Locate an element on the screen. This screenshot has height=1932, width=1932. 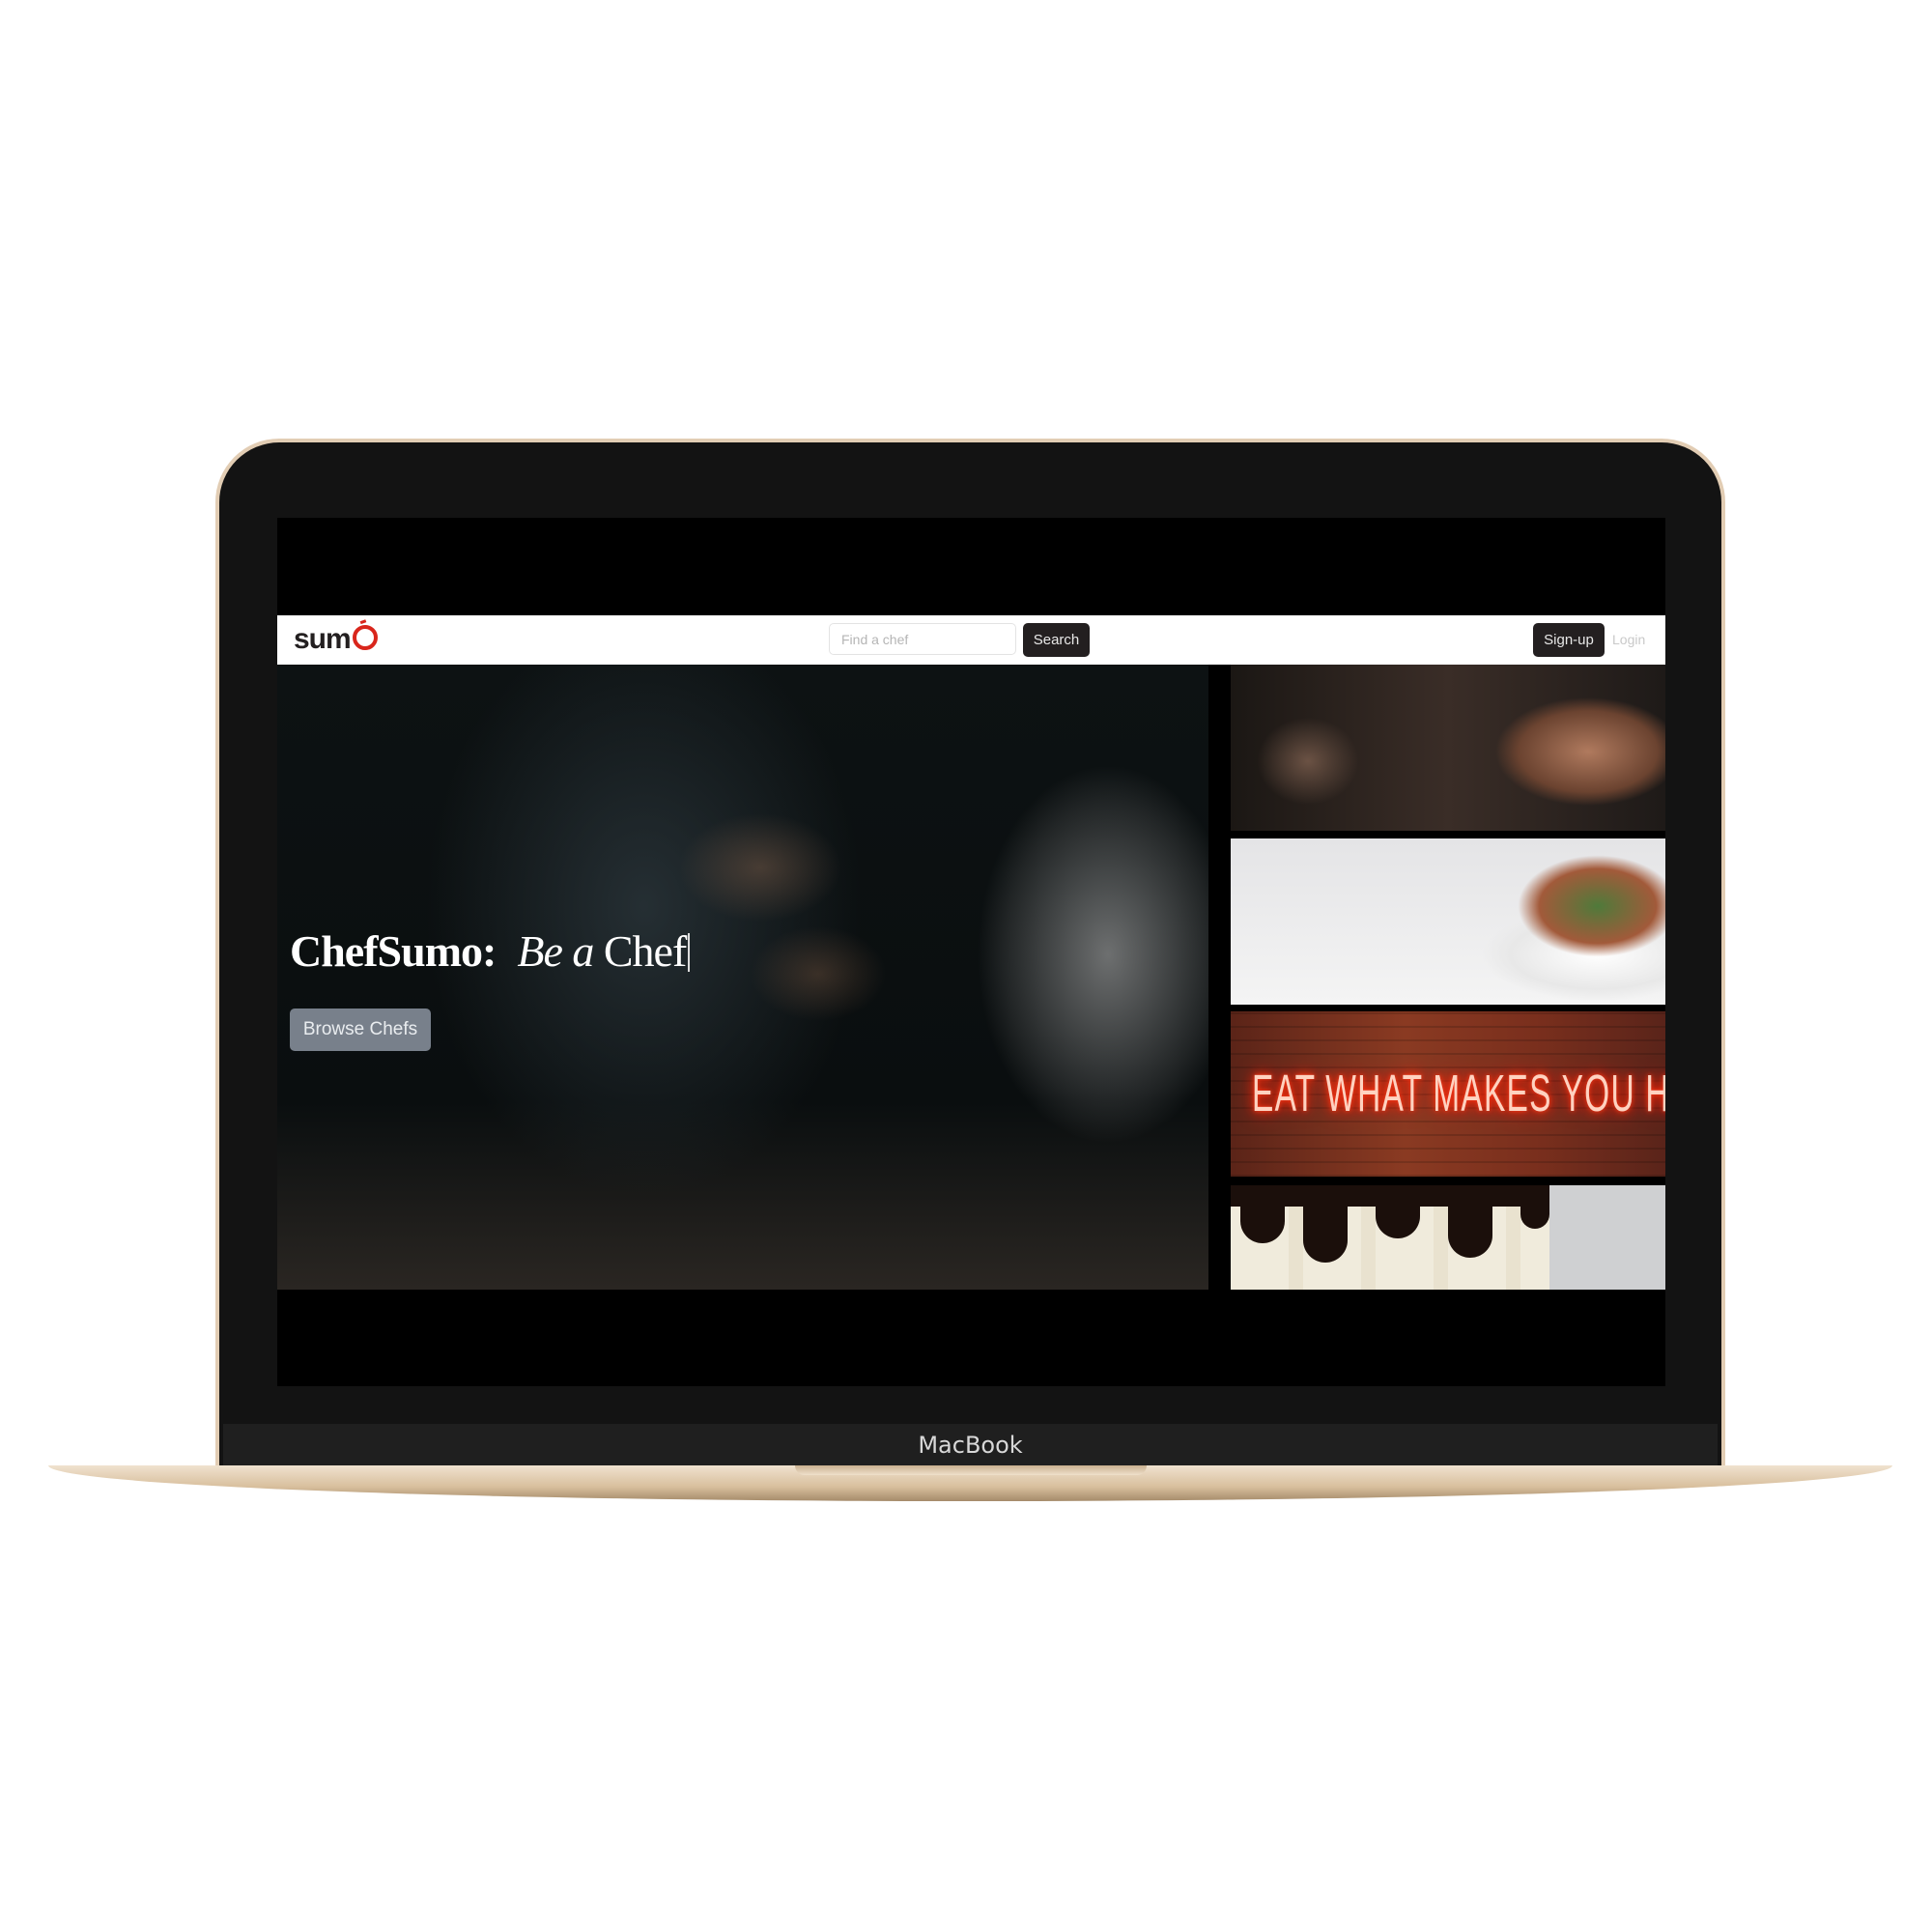
gallery-image-hands-spice is located at coordinates (1448, 748).